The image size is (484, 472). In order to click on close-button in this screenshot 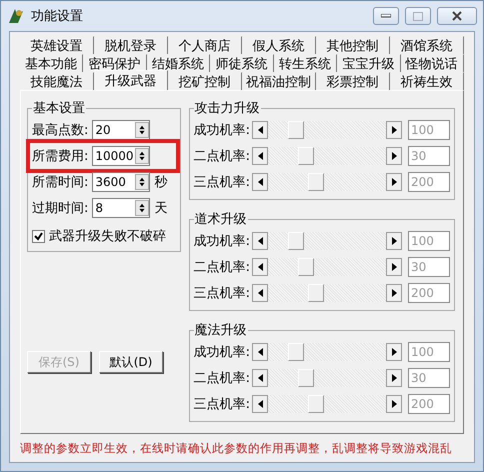, I will do `click(457, 16)`.